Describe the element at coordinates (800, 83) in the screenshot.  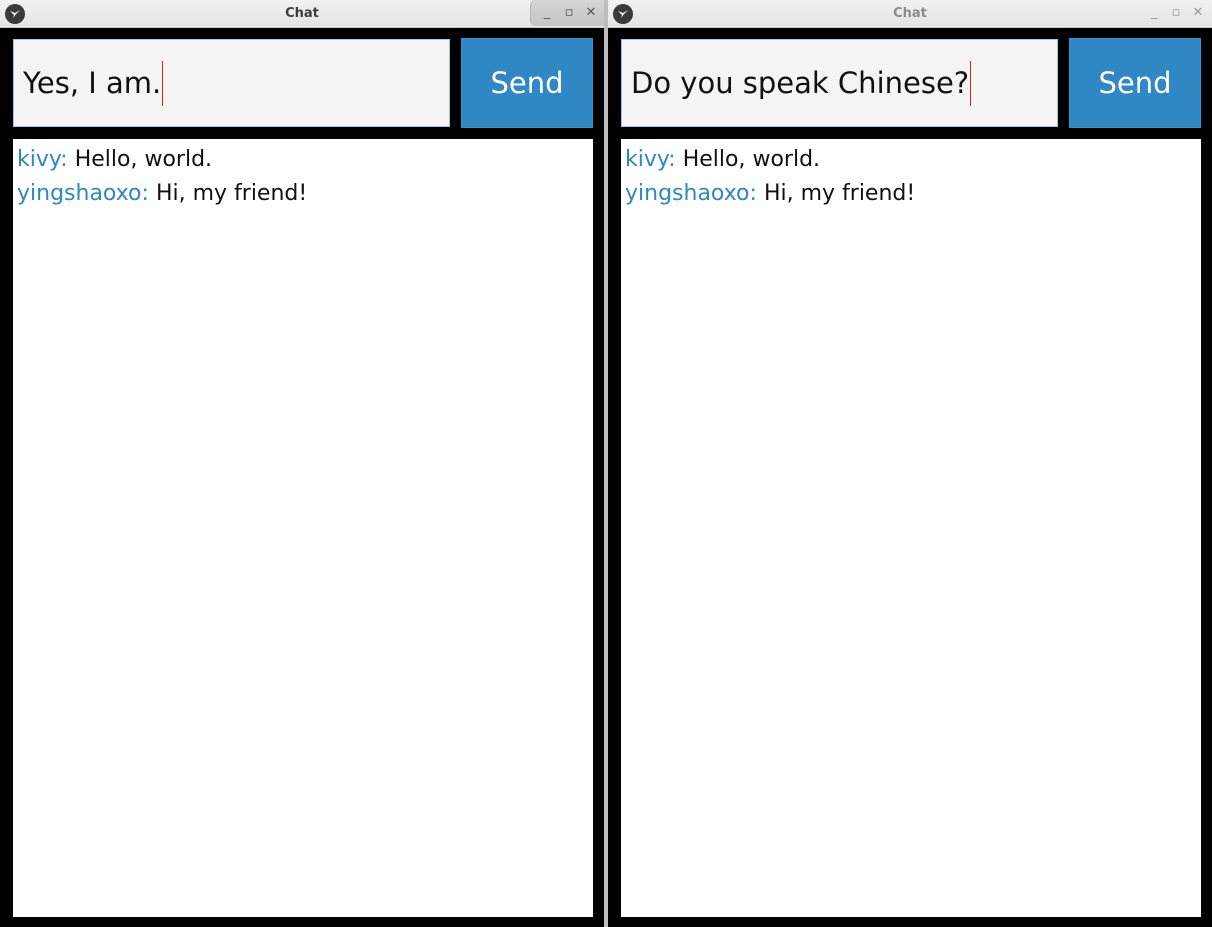
I see `message-input-text: Do you speak Chinese?` at that location.